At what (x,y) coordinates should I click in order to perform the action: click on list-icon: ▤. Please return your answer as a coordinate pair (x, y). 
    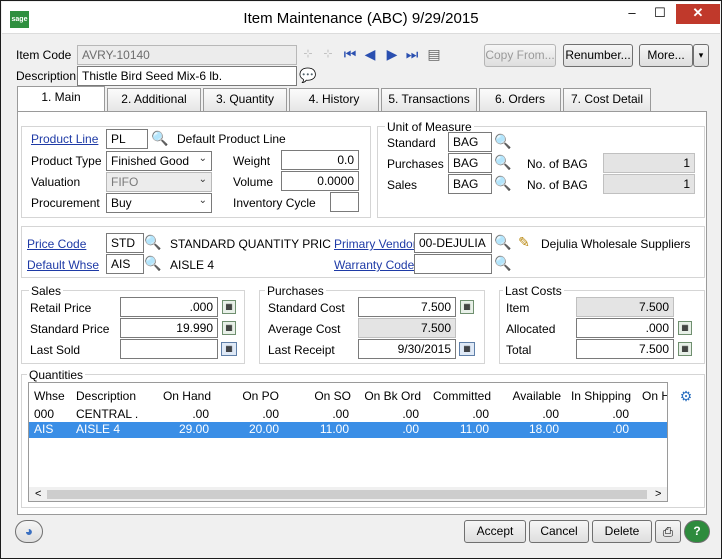
    Looking at the image, I should click on (434, 54).